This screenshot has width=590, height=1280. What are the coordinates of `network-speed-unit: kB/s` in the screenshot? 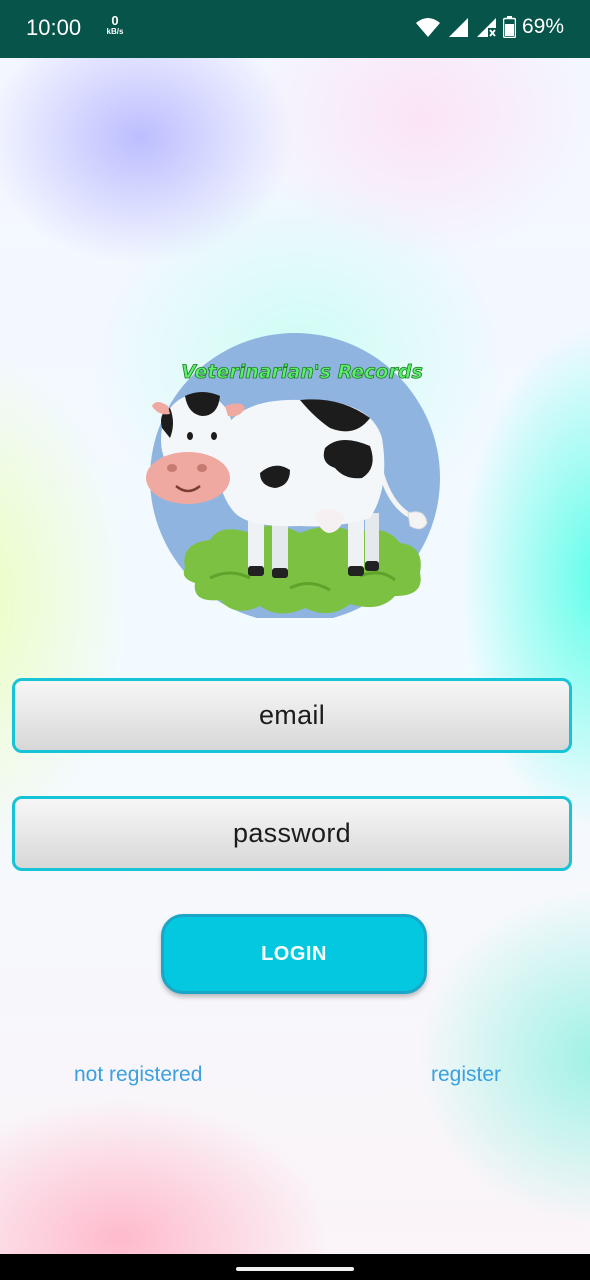 It's located at (115, 31).